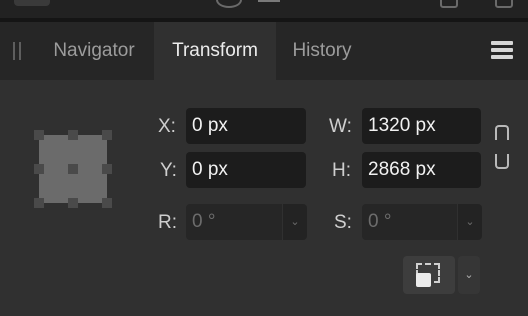  What do you see at coordinates (343, 222) in the screenshot?
I see `shear-label: S:` at bounding box center [343, 222].